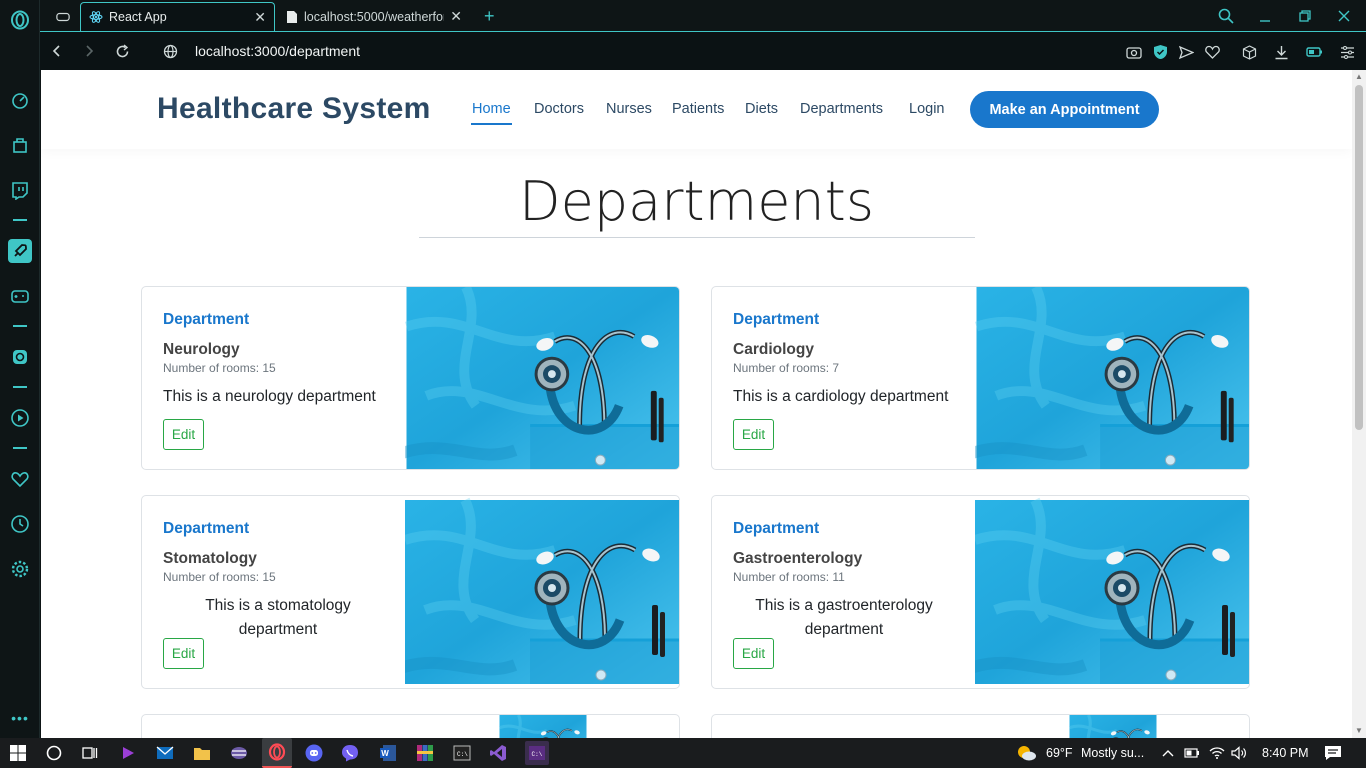 This screenshot has height=768, width=1366. I want to click on minimize-icon, so click(1265, 16).